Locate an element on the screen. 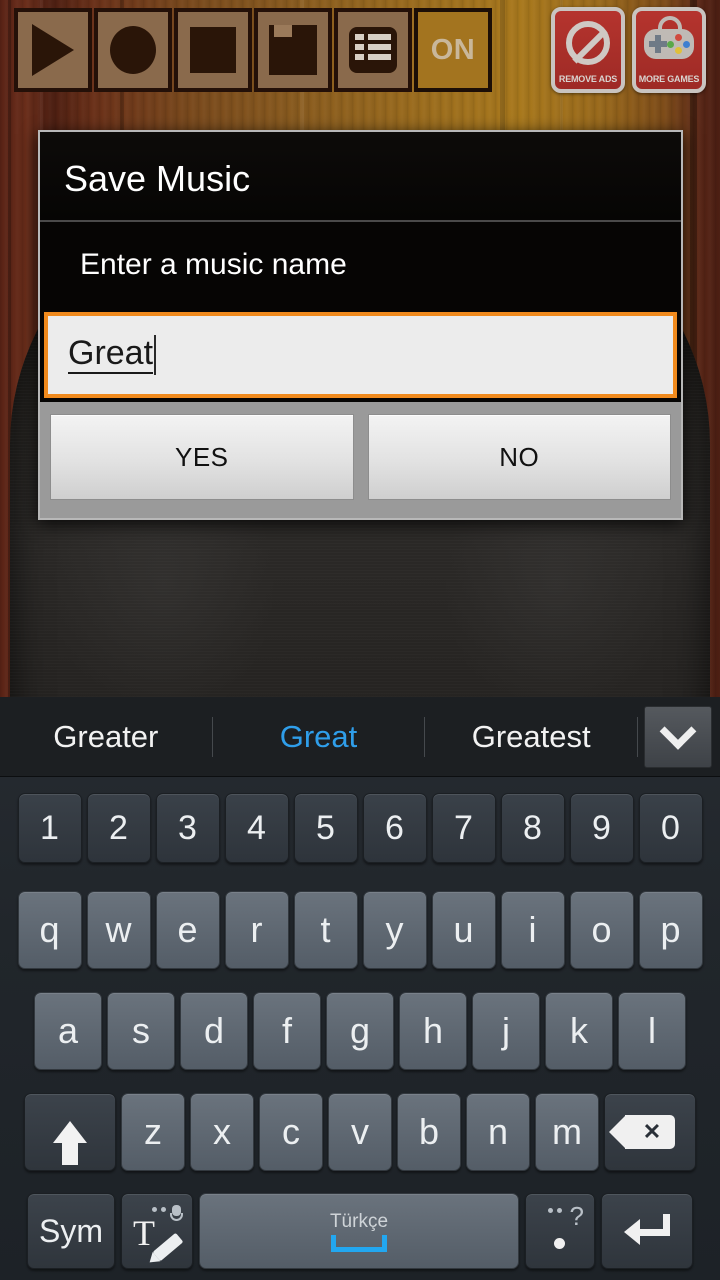  key-k: k is located at coordinates (579, 1030).